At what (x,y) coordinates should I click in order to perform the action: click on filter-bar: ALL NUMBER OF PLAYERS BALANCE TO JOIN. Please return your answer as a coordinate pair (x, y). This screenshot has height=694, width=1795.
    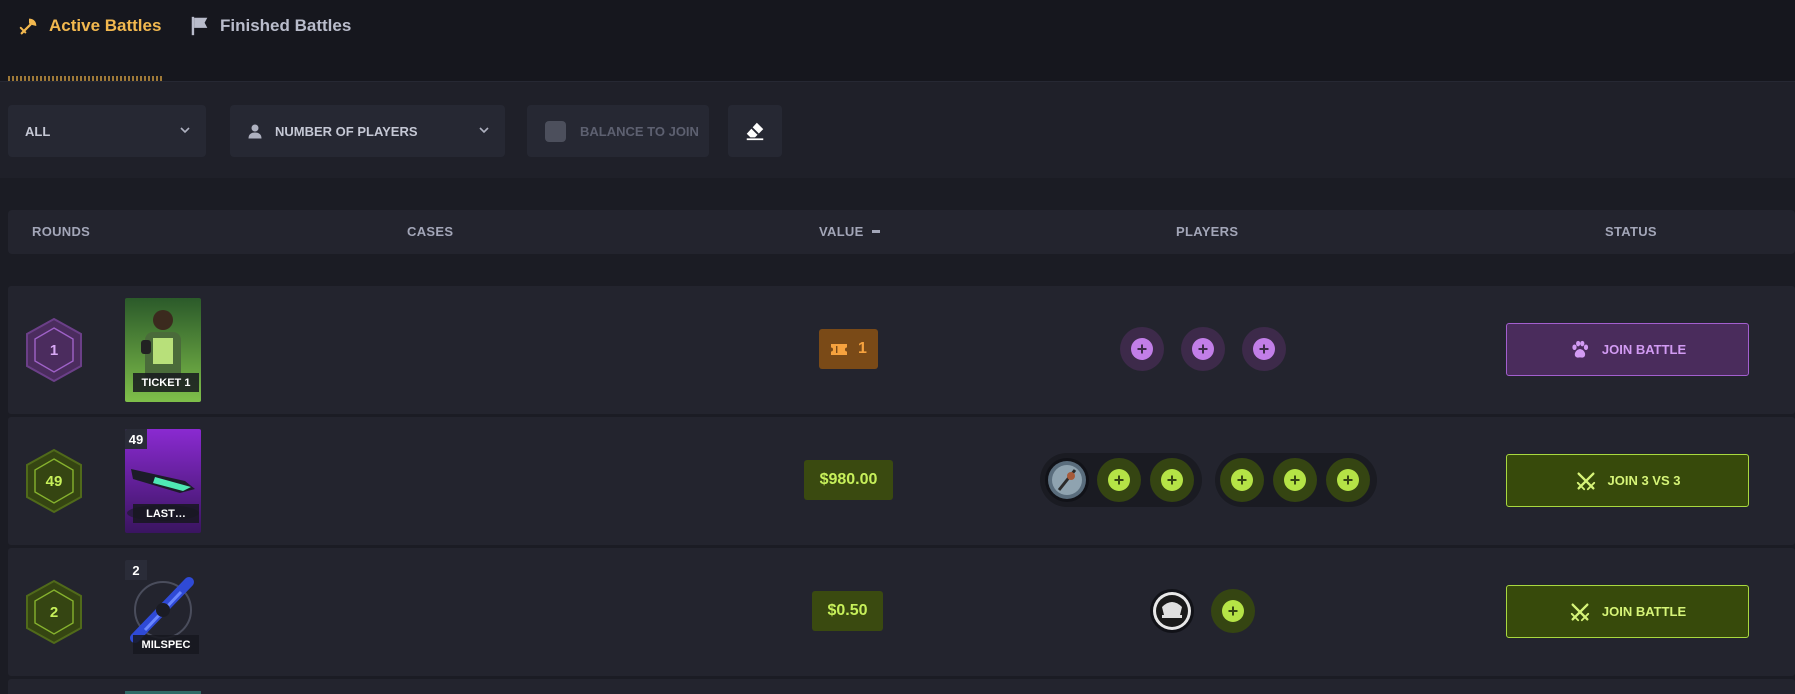
    Looking at the image, I should click on (897, 130).